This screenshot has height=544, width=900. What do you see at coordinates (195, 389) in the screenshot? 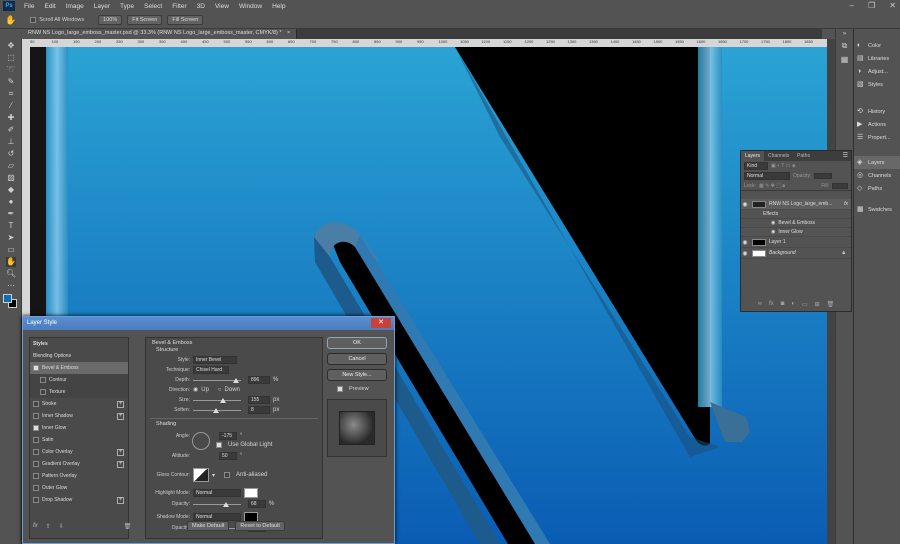
I see `direction-up-radio: ◉` at bounding box center [195, 389].